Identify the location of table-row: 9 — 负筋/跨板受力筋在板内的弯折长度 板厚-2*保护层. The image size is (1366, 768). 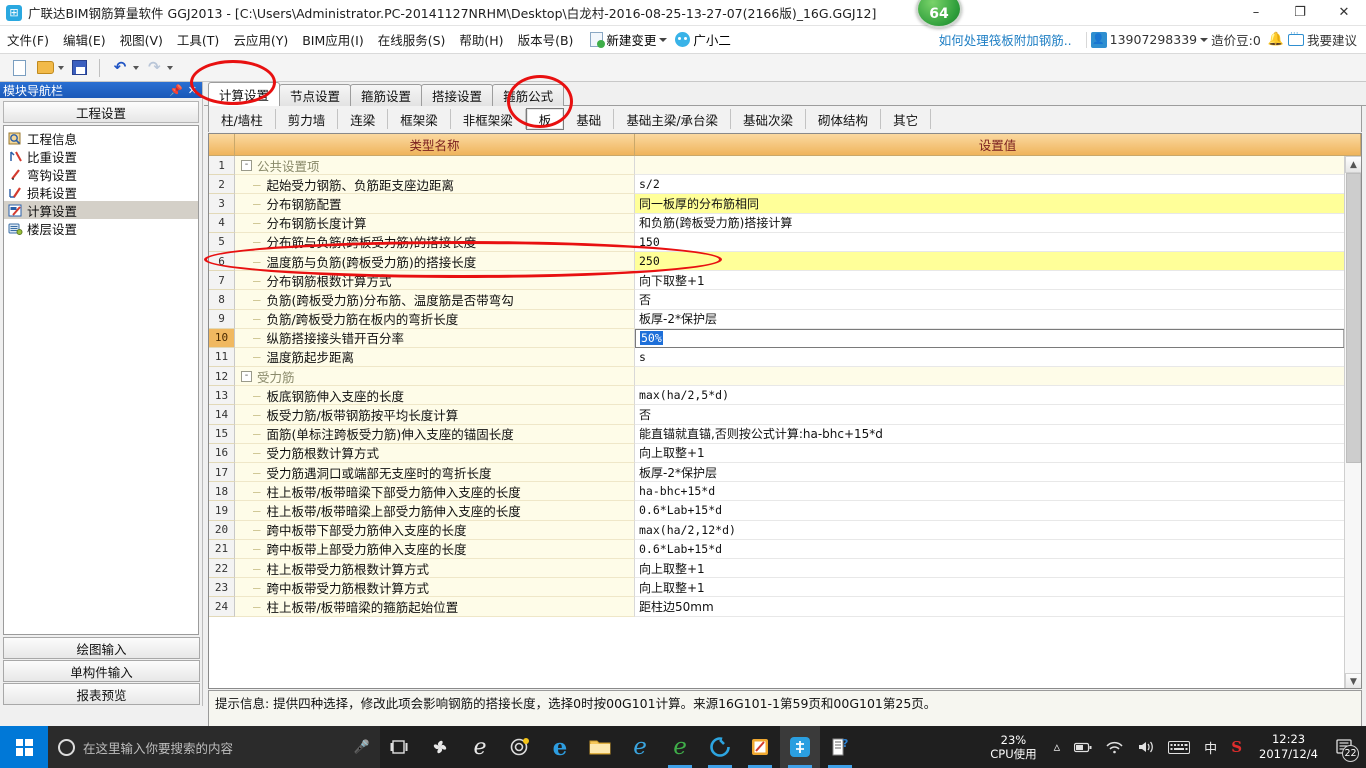
(785, 319).